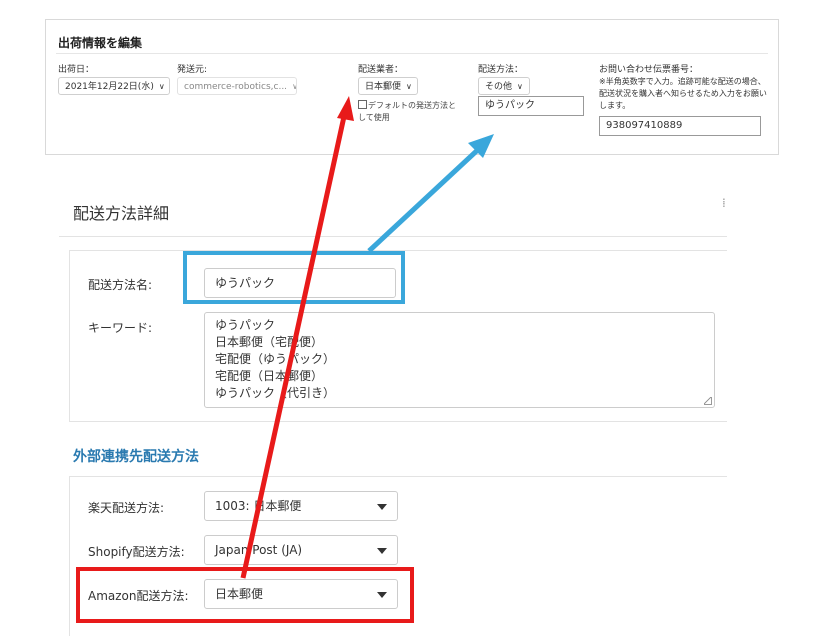  I want to click on rakuten-select: 1003: 日本郵便, so click(301, 506).